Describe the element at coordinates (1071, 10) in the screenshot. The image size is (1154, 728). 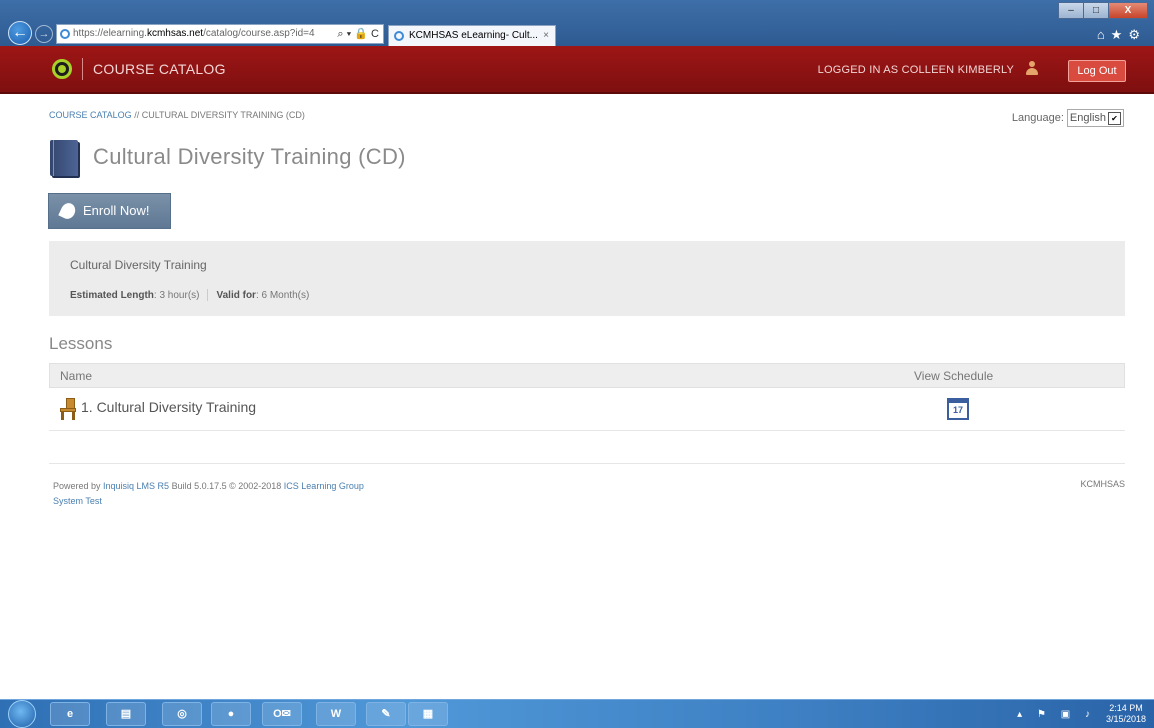
I see `minimize-button: –` at that location.